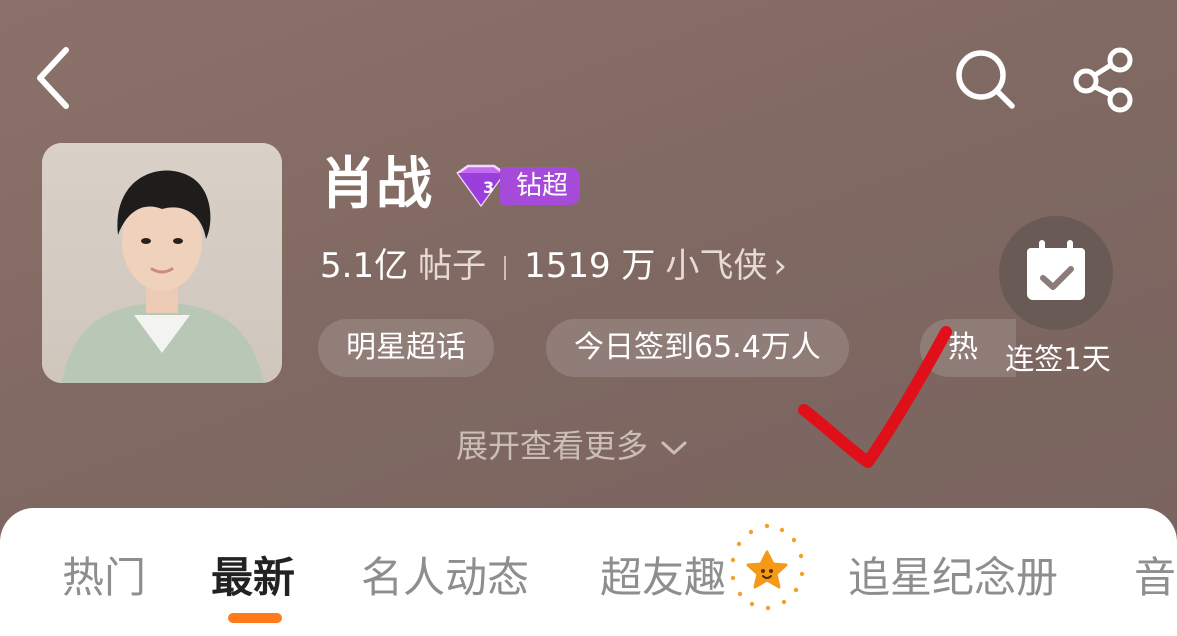  I want to click on expand-more-button: 展开查看更多, so click(572, 446).